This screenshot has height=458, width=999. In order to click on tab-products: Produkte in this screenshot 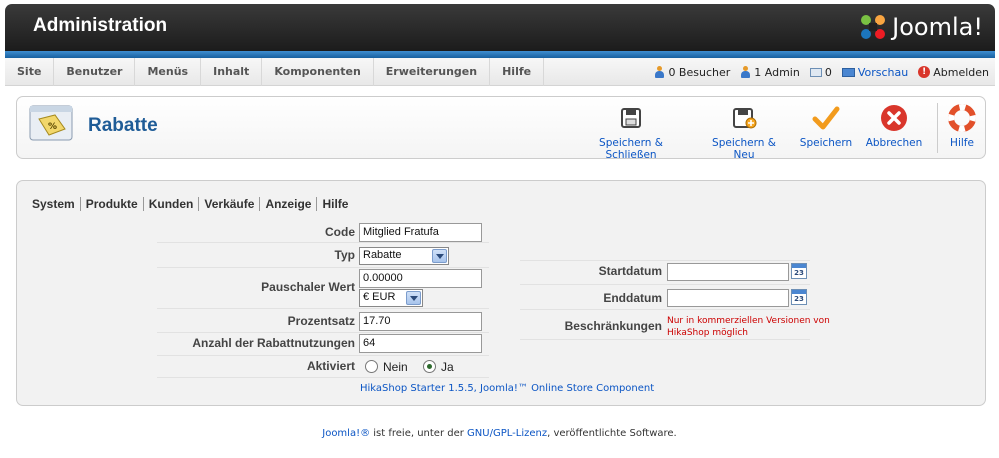, I will do `click(112, 204)`.